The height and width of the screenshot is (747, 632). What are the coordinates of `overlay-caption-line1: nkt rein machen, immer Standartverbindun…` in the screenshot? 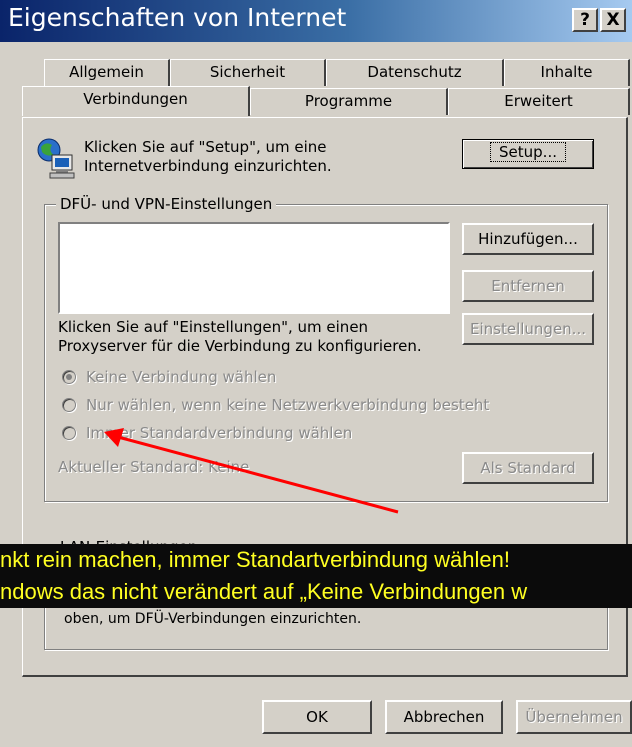 It's located at (316, 560).